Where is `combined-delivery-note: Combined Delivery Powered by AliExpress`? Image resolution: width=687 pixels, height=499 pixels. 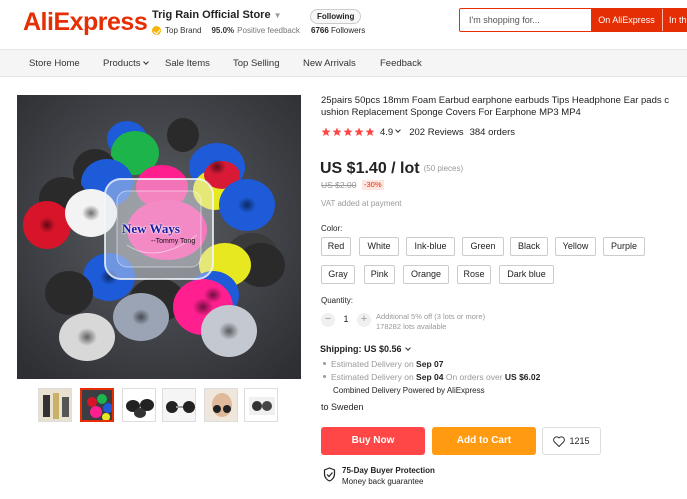 combined-delivery-note: Combined Delivery Powered by AliExpress is located at coordinates (409, 390).